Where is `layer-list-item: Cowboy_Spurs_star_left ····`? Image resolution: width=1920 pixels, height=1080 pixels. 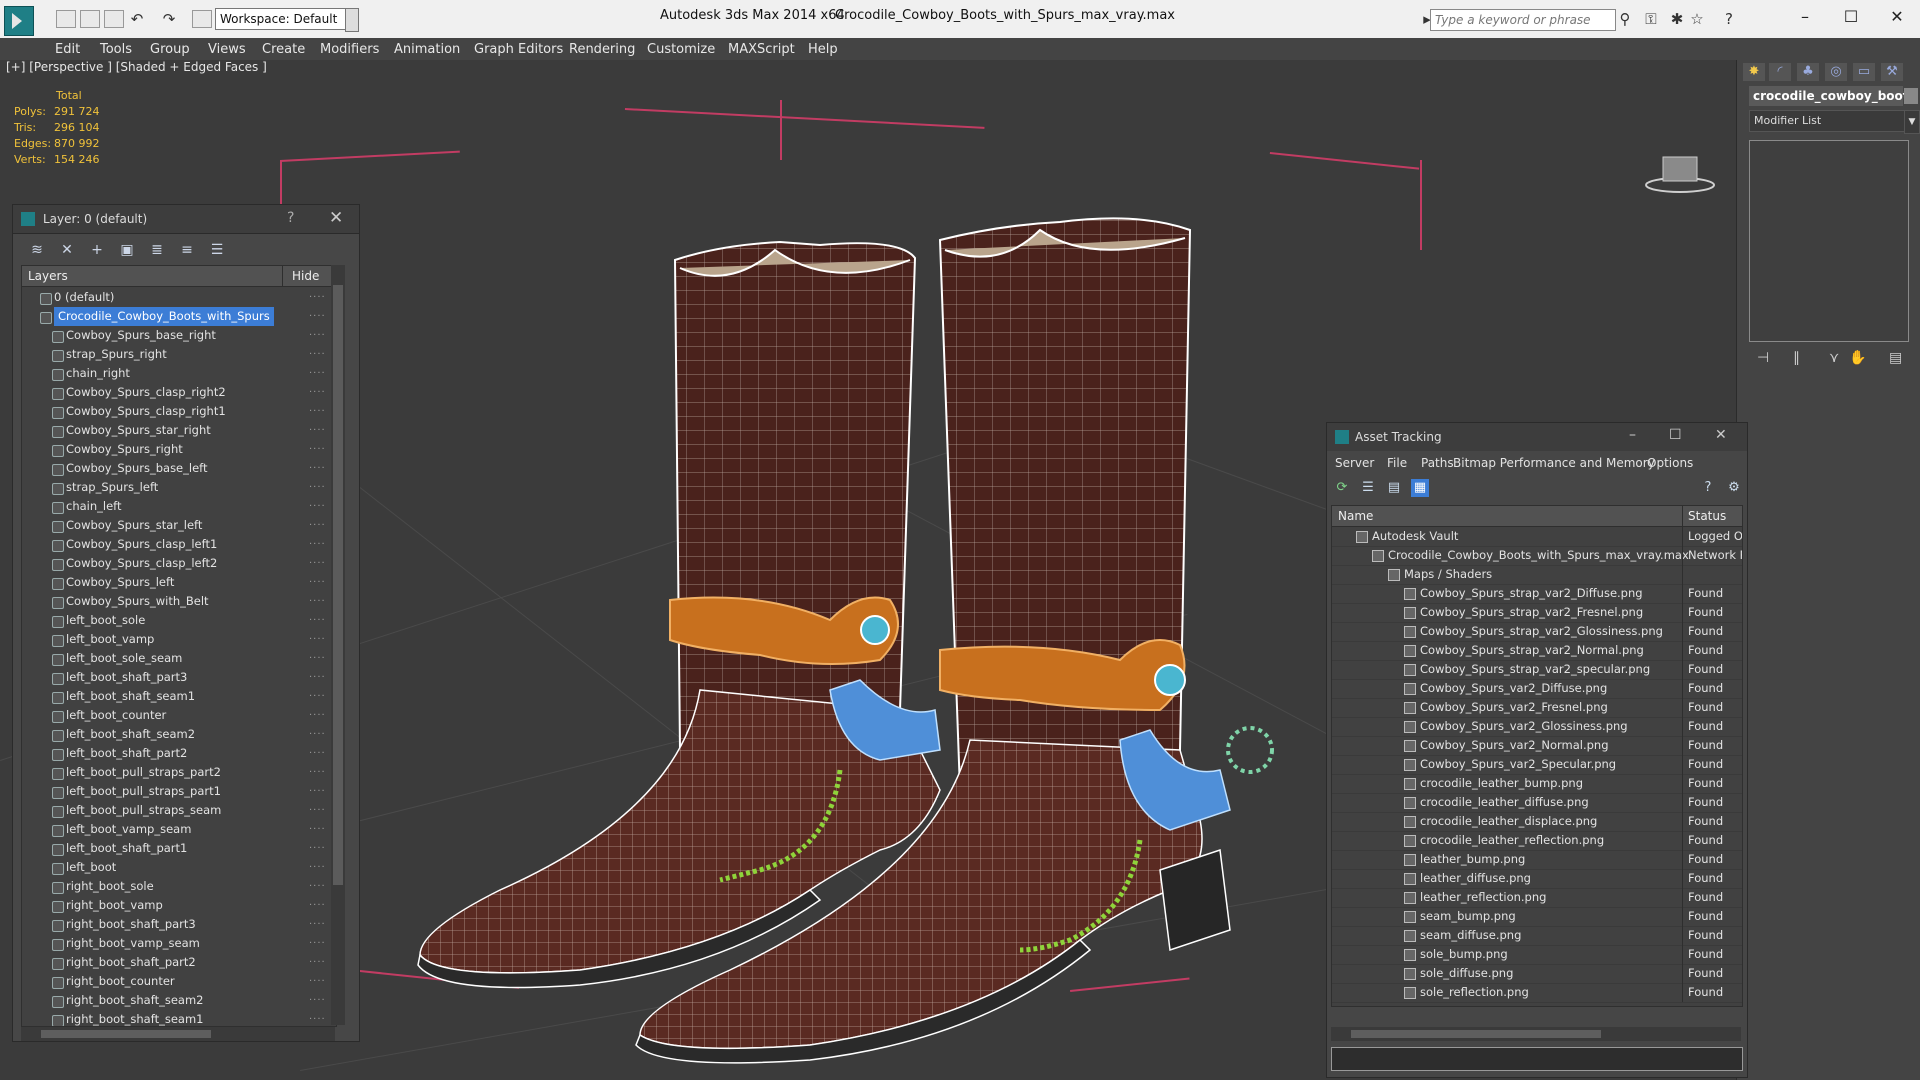 layer-list-item: Cowboy_Spurs_star_left ···· is located at coordinates (179, 525).